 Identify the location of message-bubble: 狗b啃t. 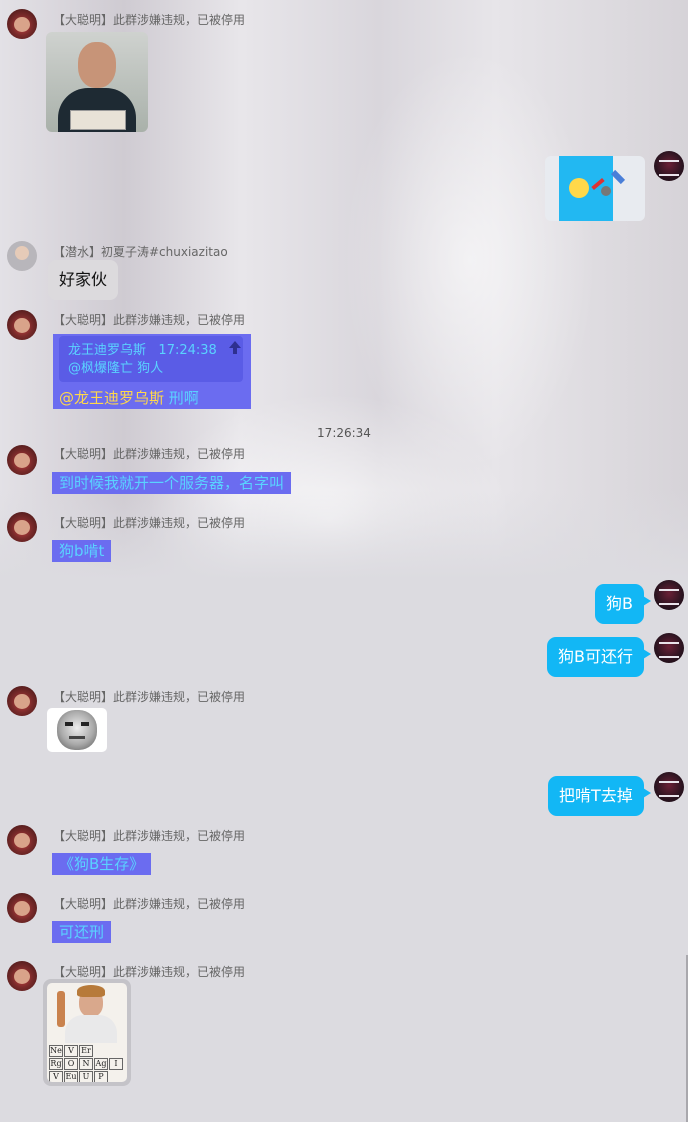
(82, 551).